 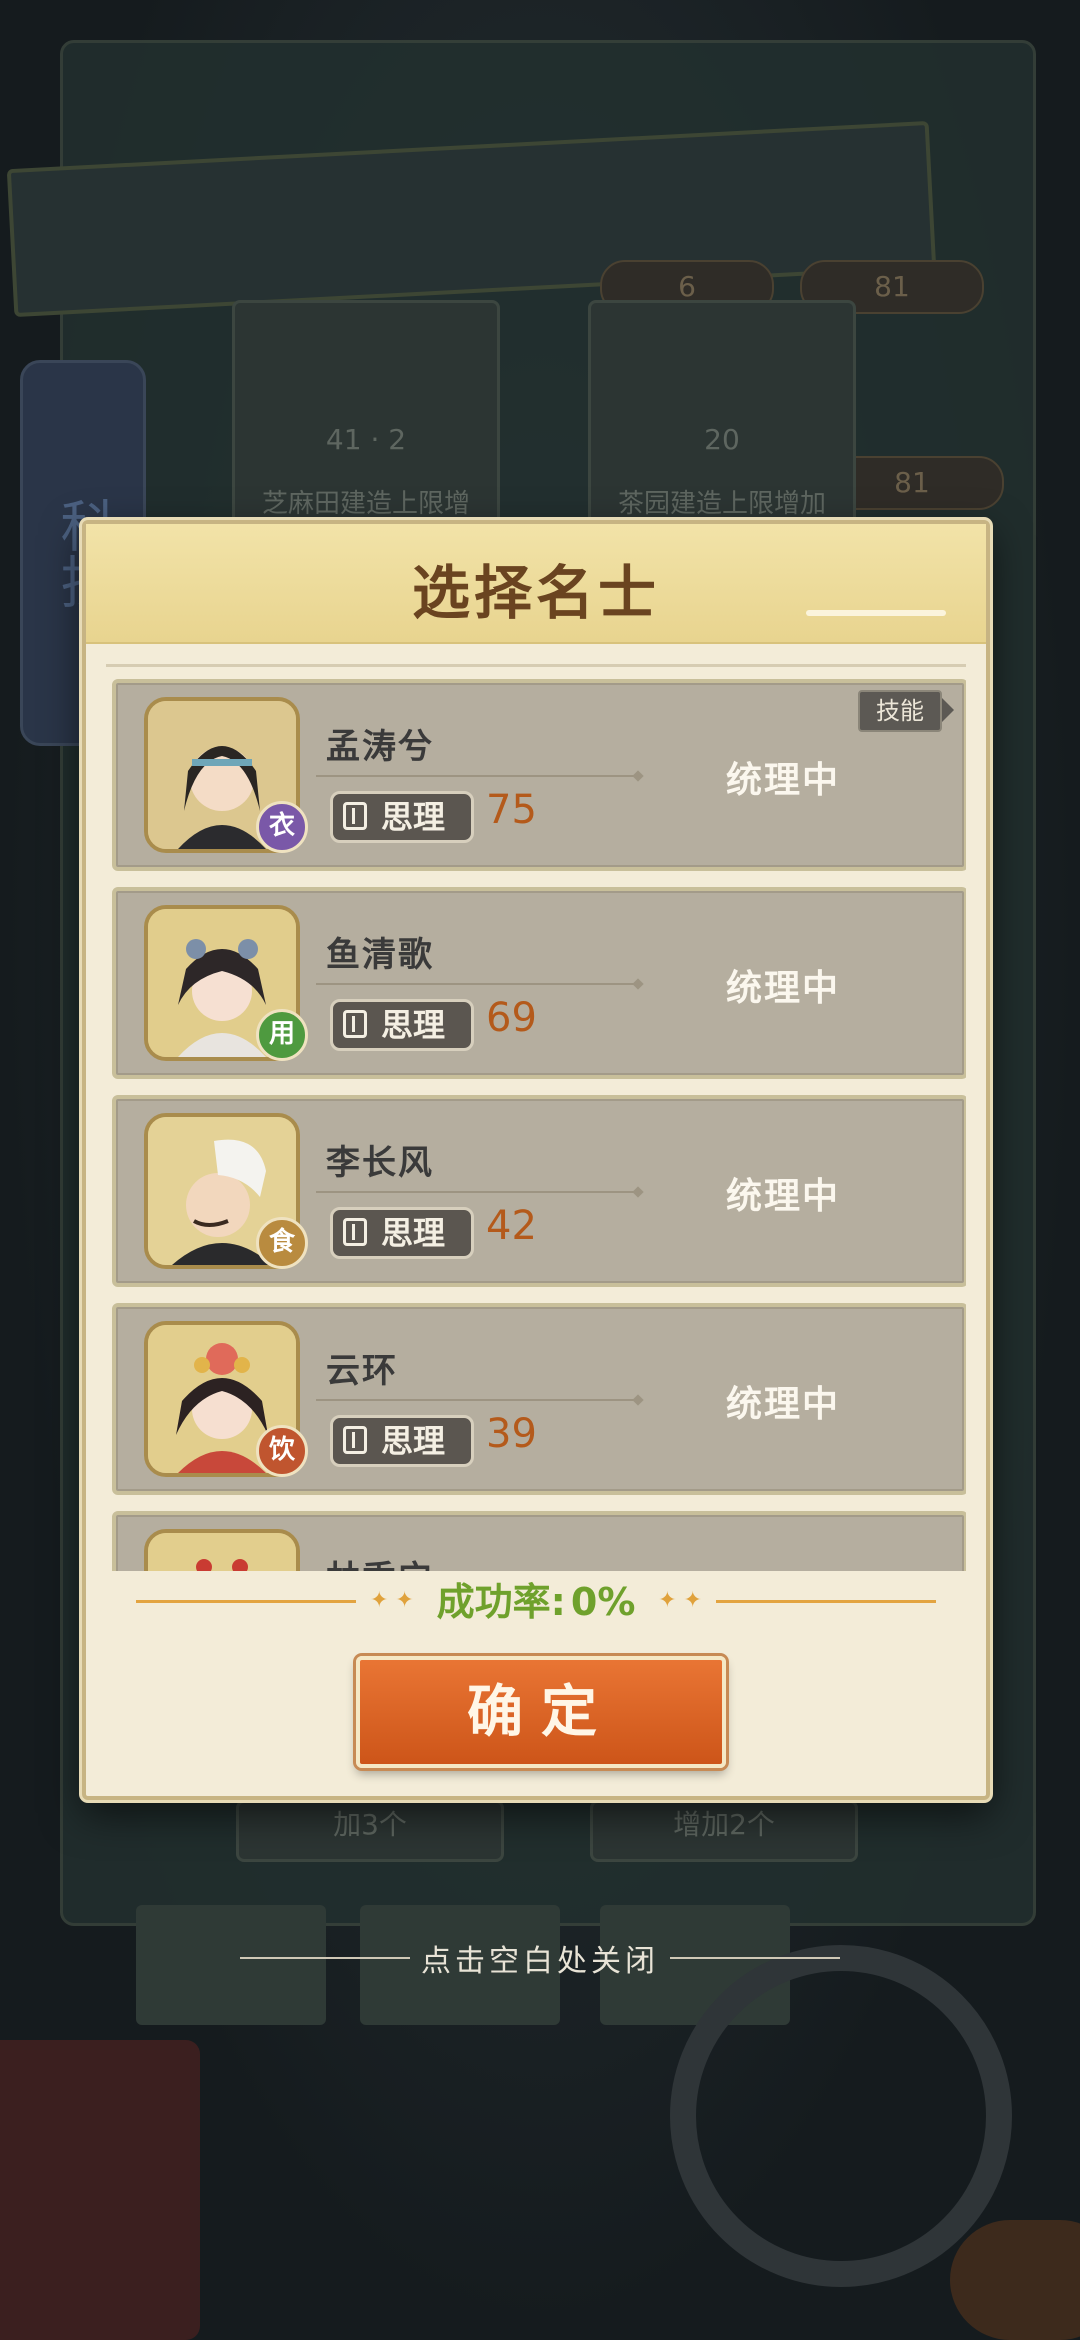 What do you see at coordinates (511, 1226) in the screenshot?
I see `attribute-value: 42` at bounding box center [511, 1226].